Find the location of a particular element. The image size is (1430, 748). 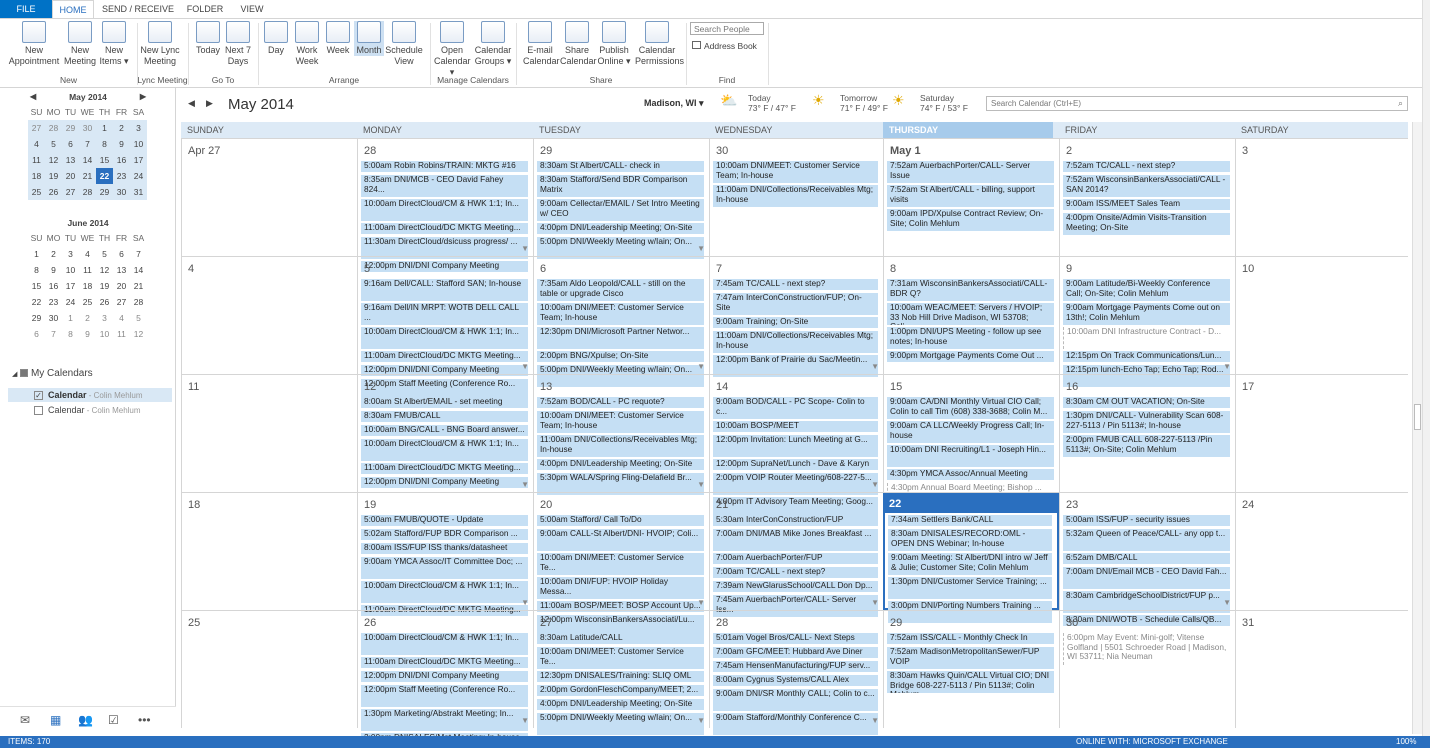

mini-day: 13 is located at coordinates (70, 160).